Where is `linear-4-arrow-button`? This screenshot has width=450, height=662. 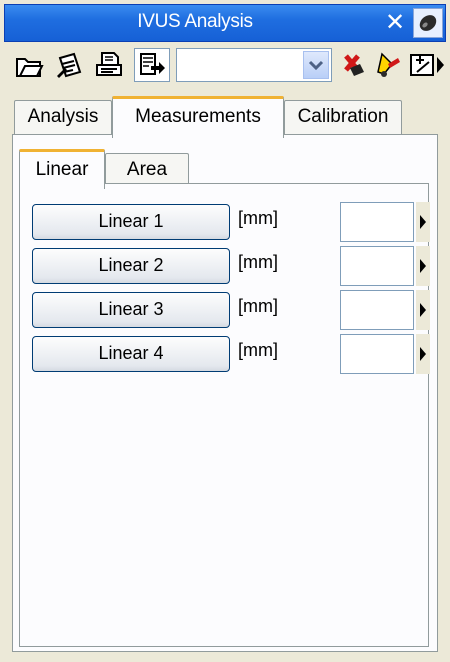 linear-4-arrow-button is located at coordinates (423, 354).